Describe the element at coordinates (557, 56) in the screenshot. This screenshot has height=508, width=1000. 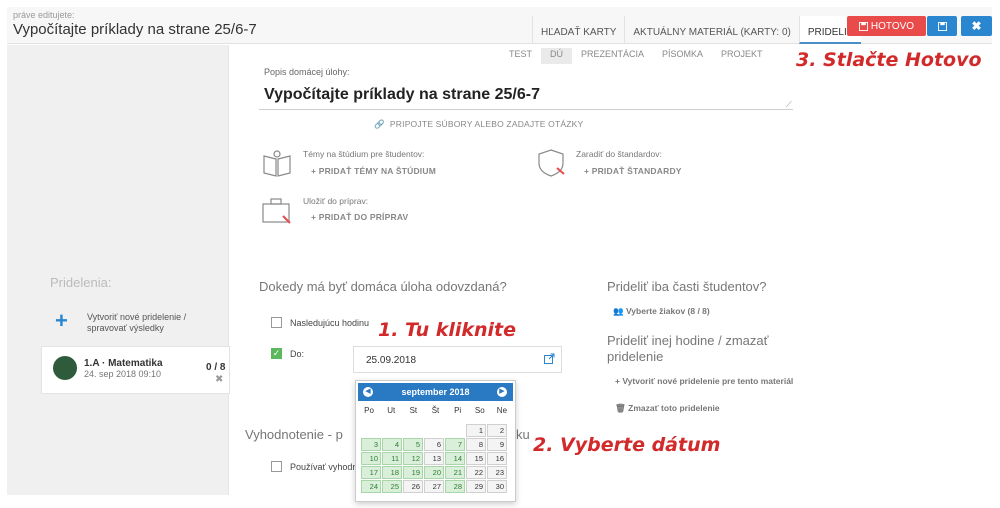
I see `tab-homework: DÚ` at that location.